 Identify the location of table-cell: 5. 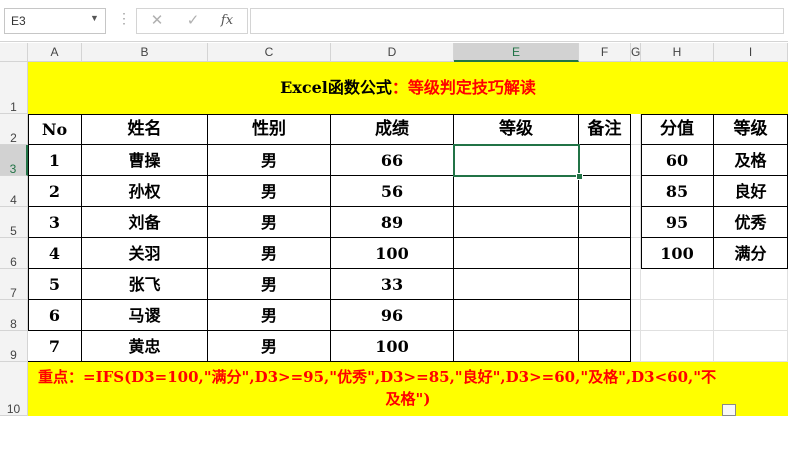
(55, 284).